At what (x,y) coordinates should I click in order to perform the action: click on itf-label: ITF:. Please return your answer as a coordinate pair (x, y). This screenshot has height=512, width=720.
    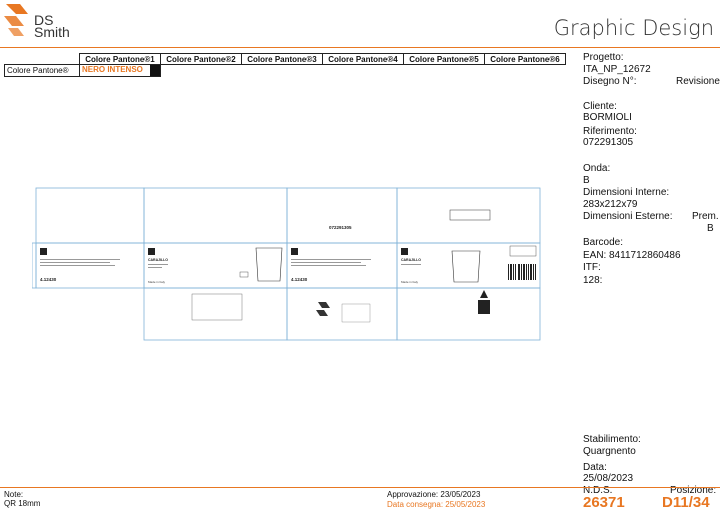
    Looking at the image, I should click on (592, 267).